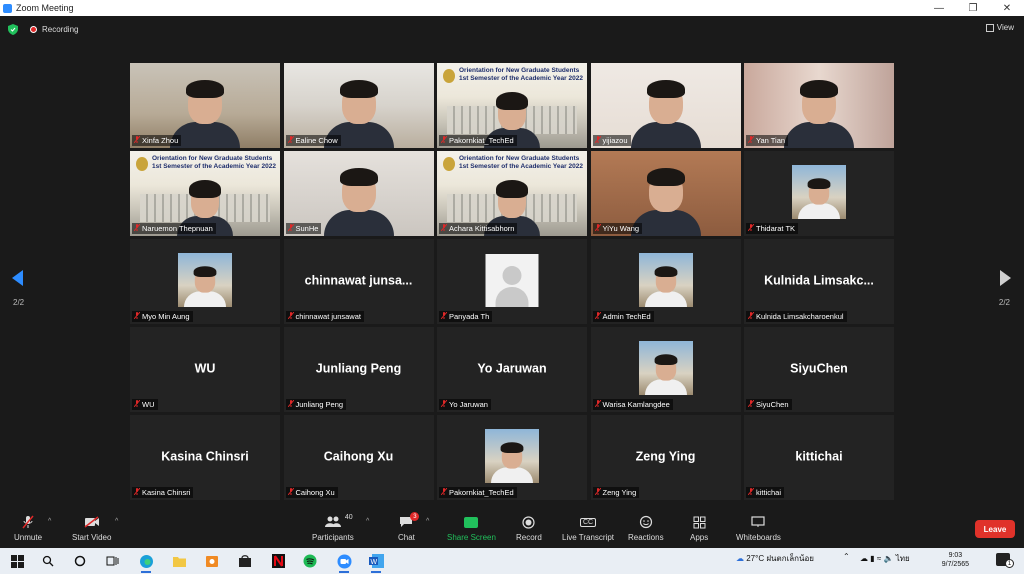  What do you see at coordinates (427, 521) in the screenshot?
I see `chat-options-caret-icon: ^` at bounding box center [427, 521].